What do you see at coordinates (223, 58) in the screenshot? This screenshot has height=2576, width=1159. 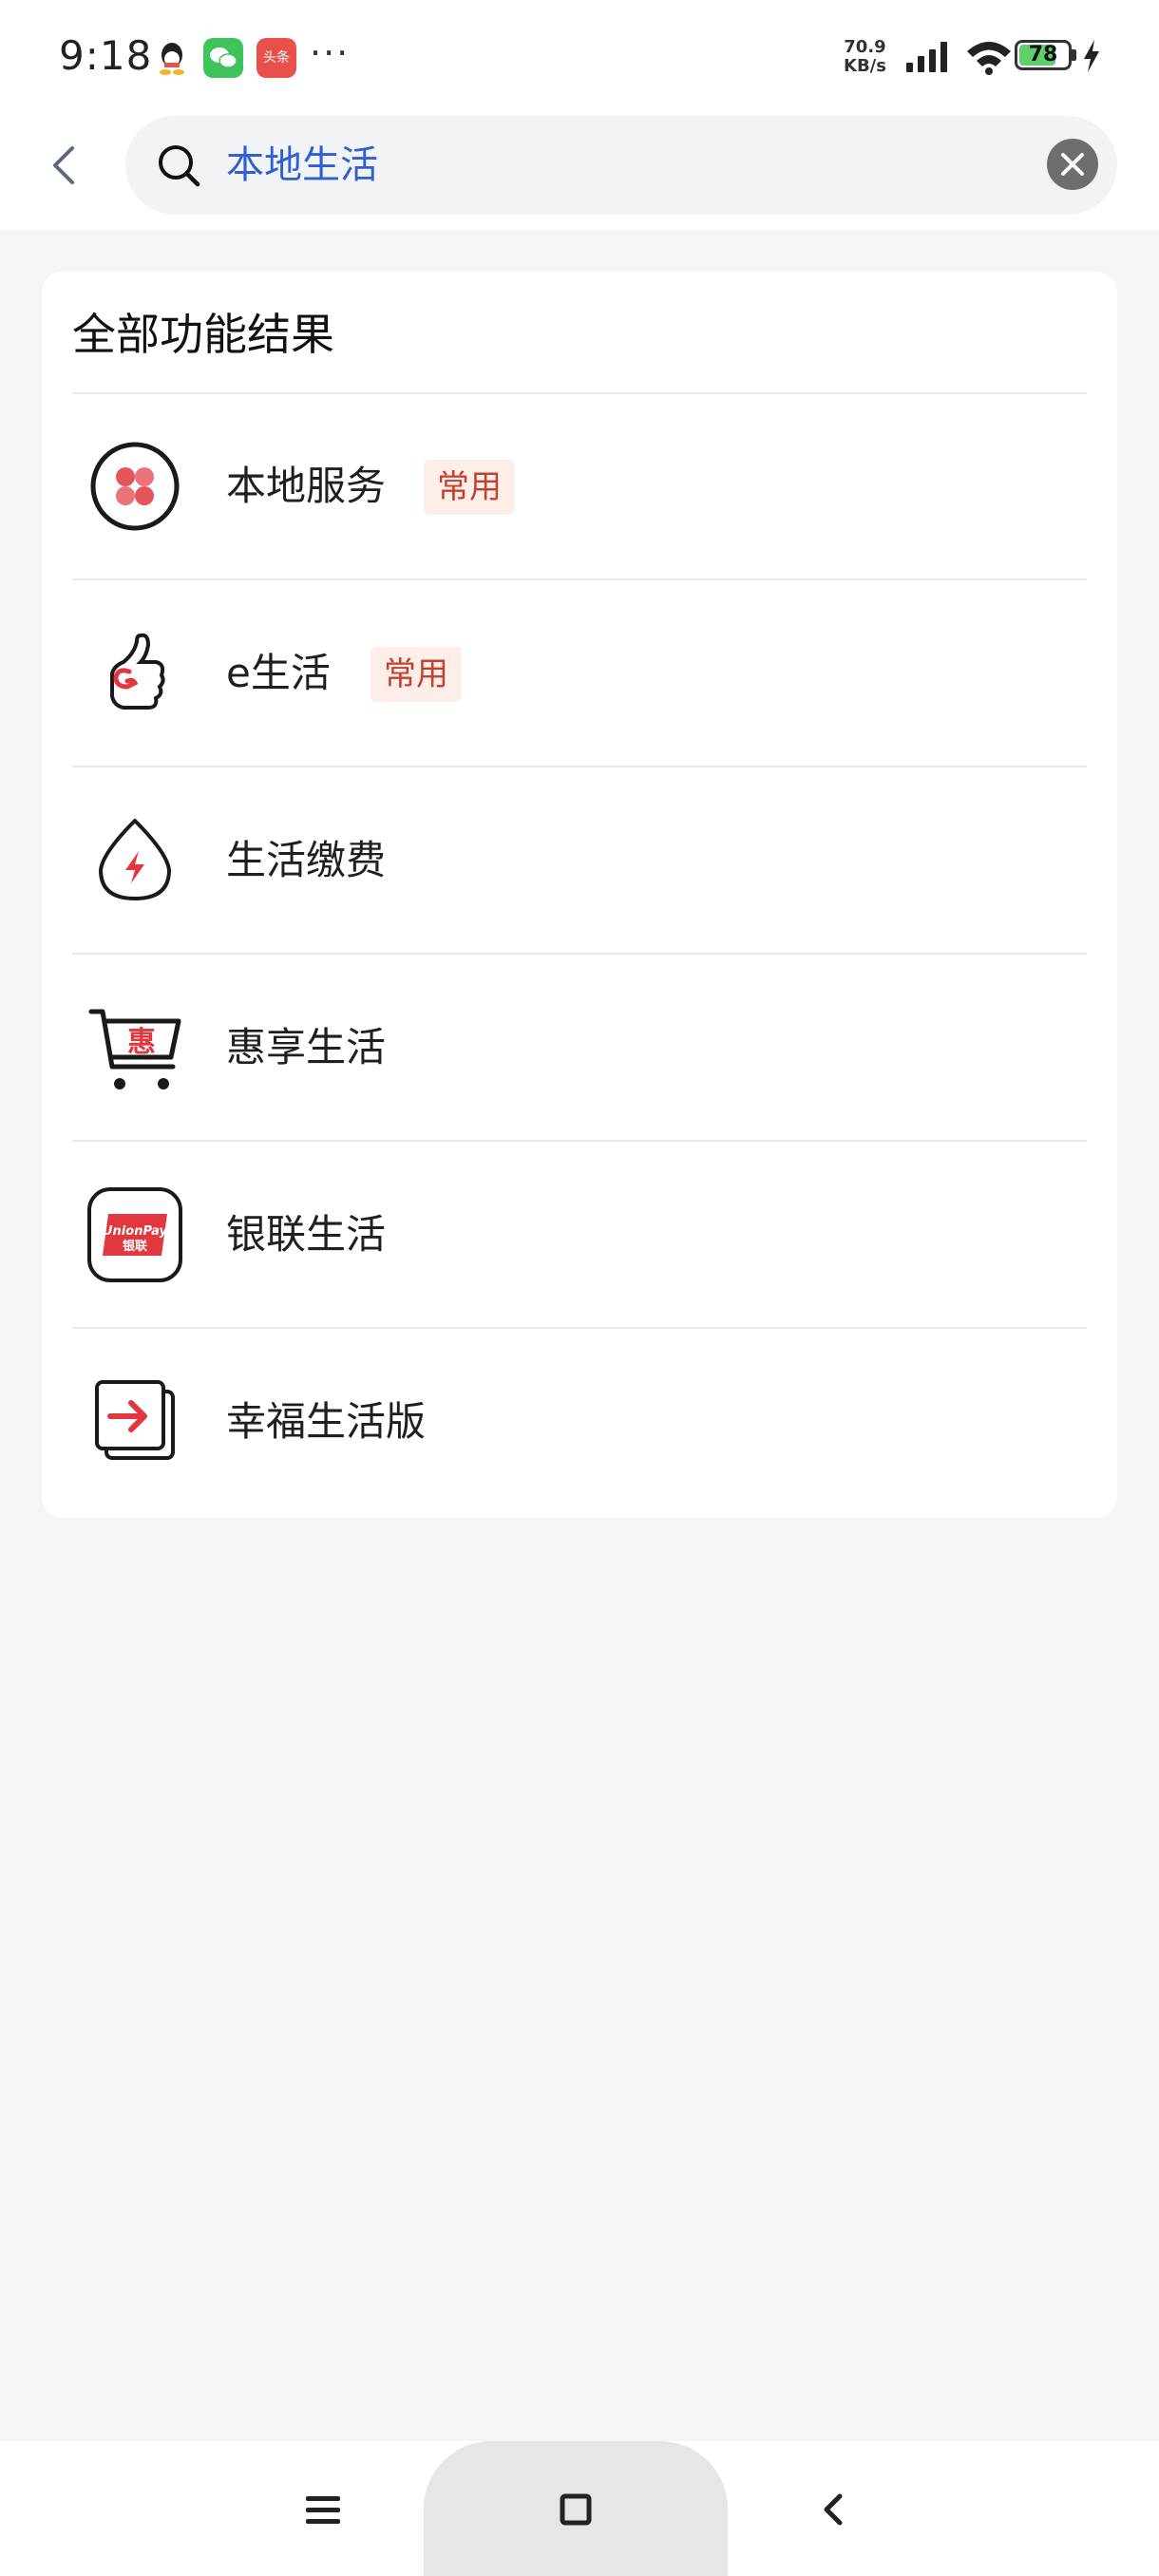 I see `wechat-icon` at bounding box center [223, 58].